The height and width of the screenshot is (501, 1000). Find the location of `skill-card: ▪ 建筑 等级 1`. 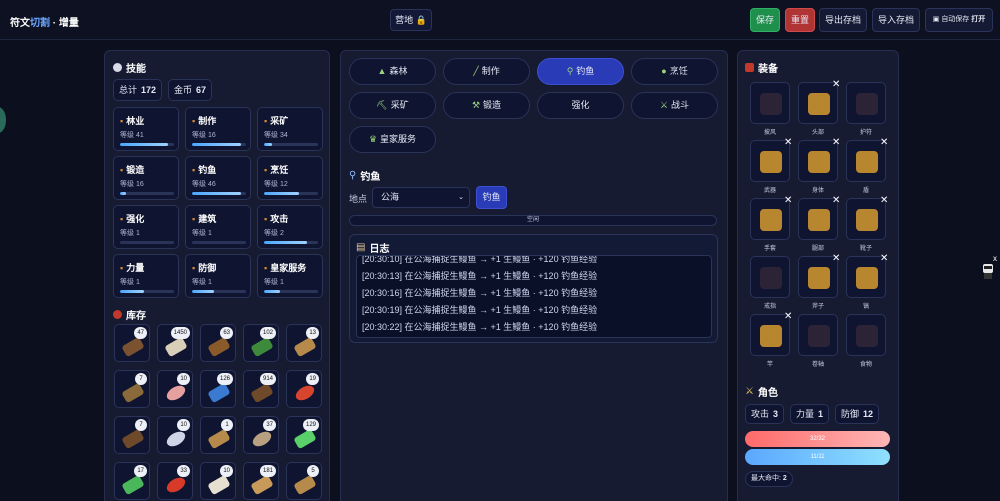

skill-card: ▪ 建筑 等级 1 is located at coordinates (218, 227).